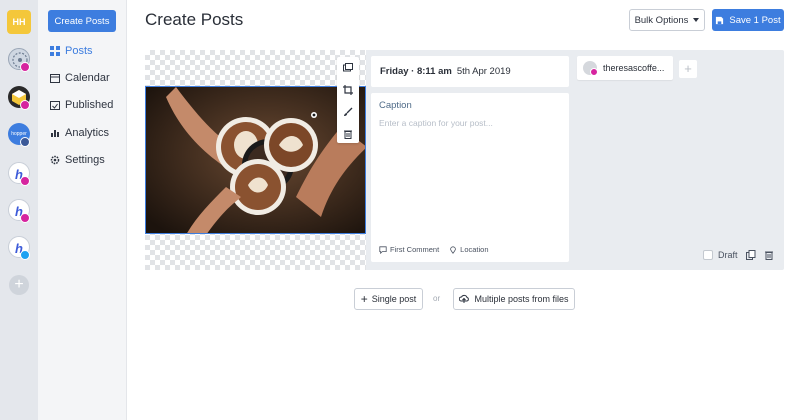  I want to click on crop-icon, so click(348, 90).